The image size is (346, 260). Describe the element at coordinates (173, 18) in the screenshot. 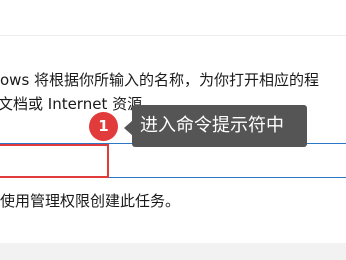

I see `title-bar-area` at that location.